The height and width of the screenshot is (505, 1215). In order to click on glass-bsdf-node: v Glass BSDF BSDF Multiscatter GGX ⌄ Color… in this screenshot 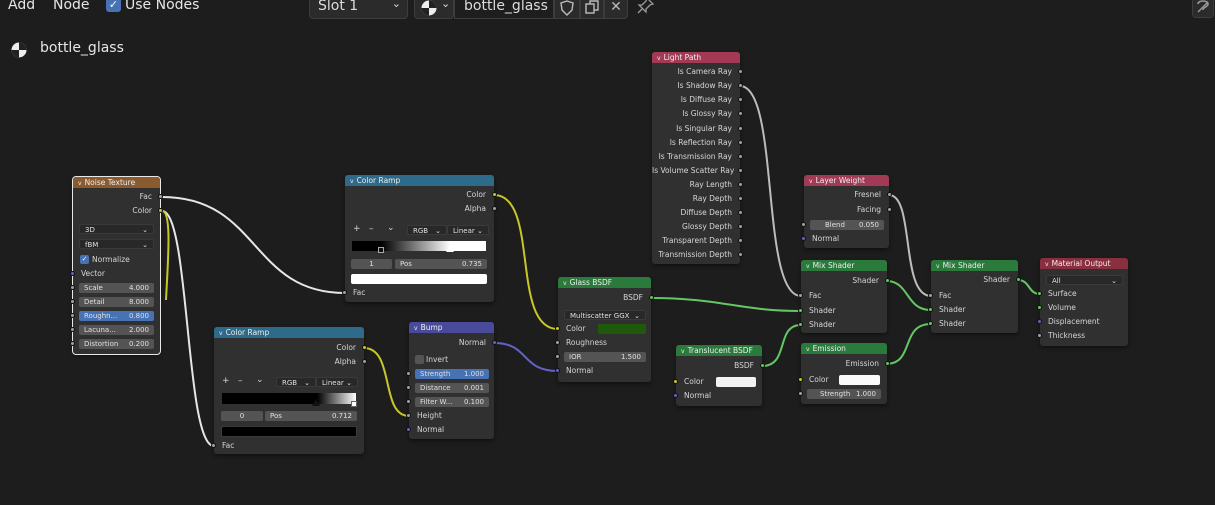, I will do `click(604, 329)`.